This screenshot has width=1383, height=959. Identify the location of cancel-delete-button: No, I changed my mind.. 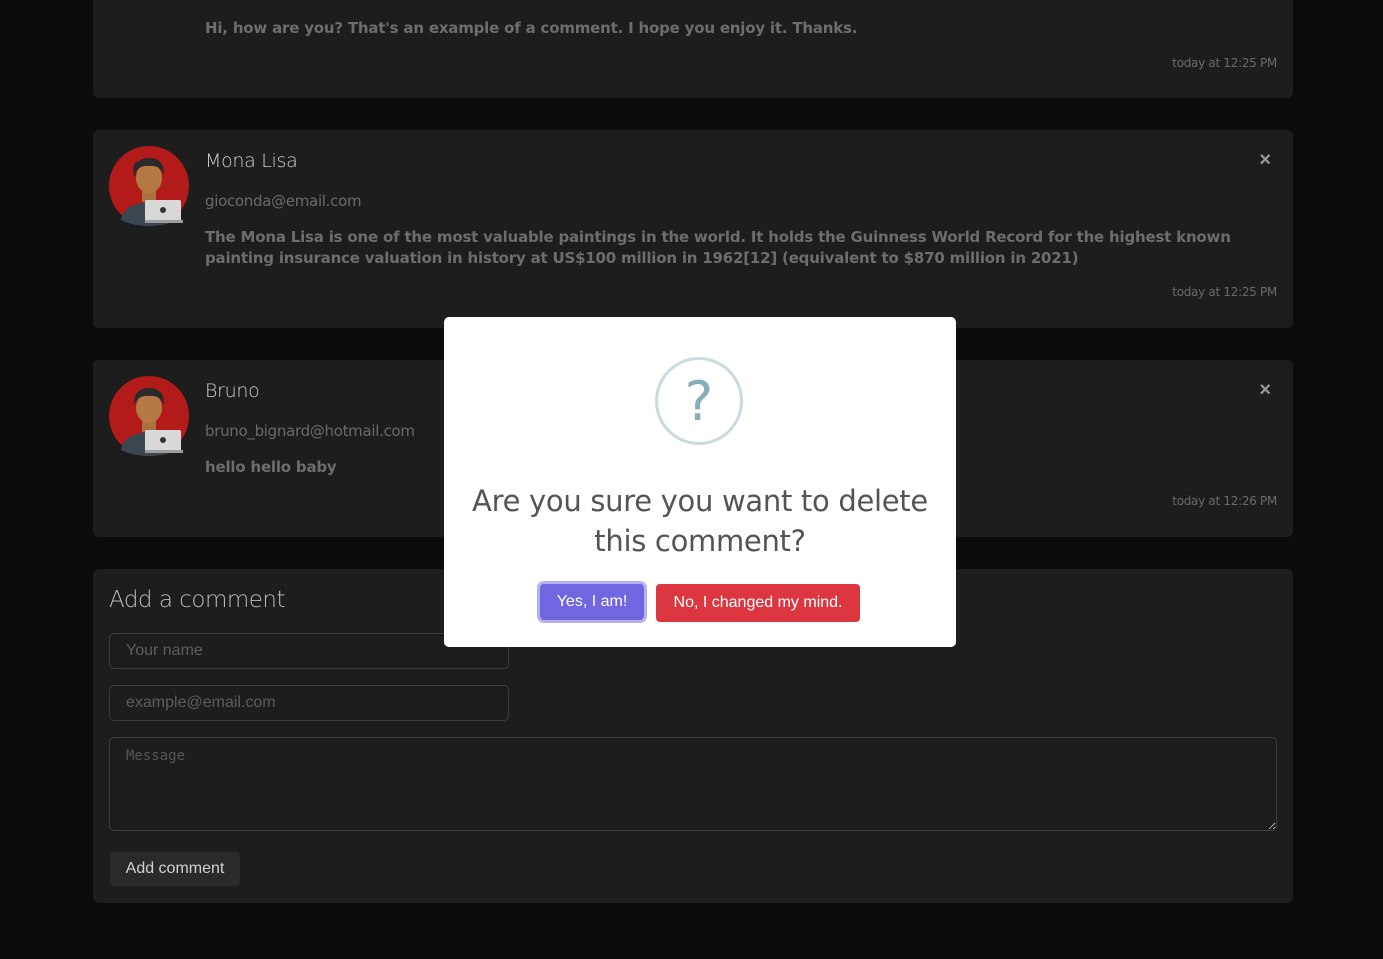
(758, 603).